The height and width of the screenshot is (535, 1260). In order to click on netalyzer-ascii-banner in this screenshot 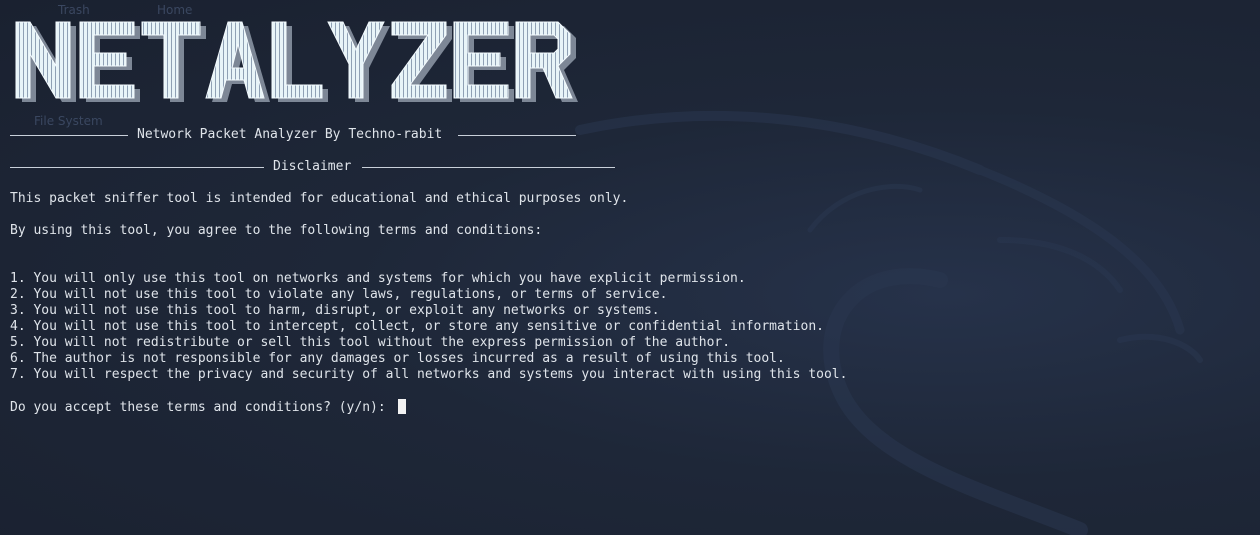, I will do `click(296, 61)`.